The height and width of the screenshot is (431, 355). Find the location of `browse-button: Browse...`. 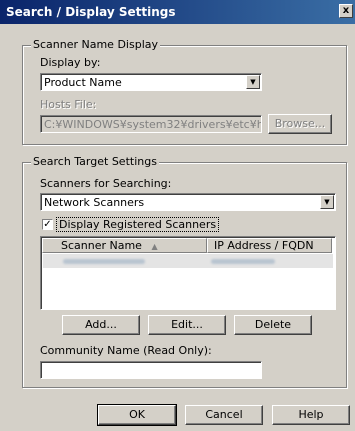

browse-button: Browse... is located at coordinates (300, 124).